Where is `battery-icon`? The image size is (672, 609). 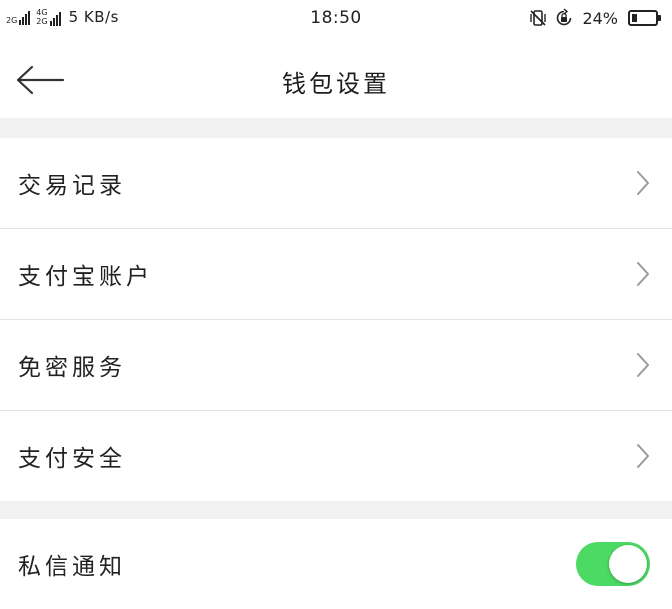 battery-icon is located at coordinates (644, 18).